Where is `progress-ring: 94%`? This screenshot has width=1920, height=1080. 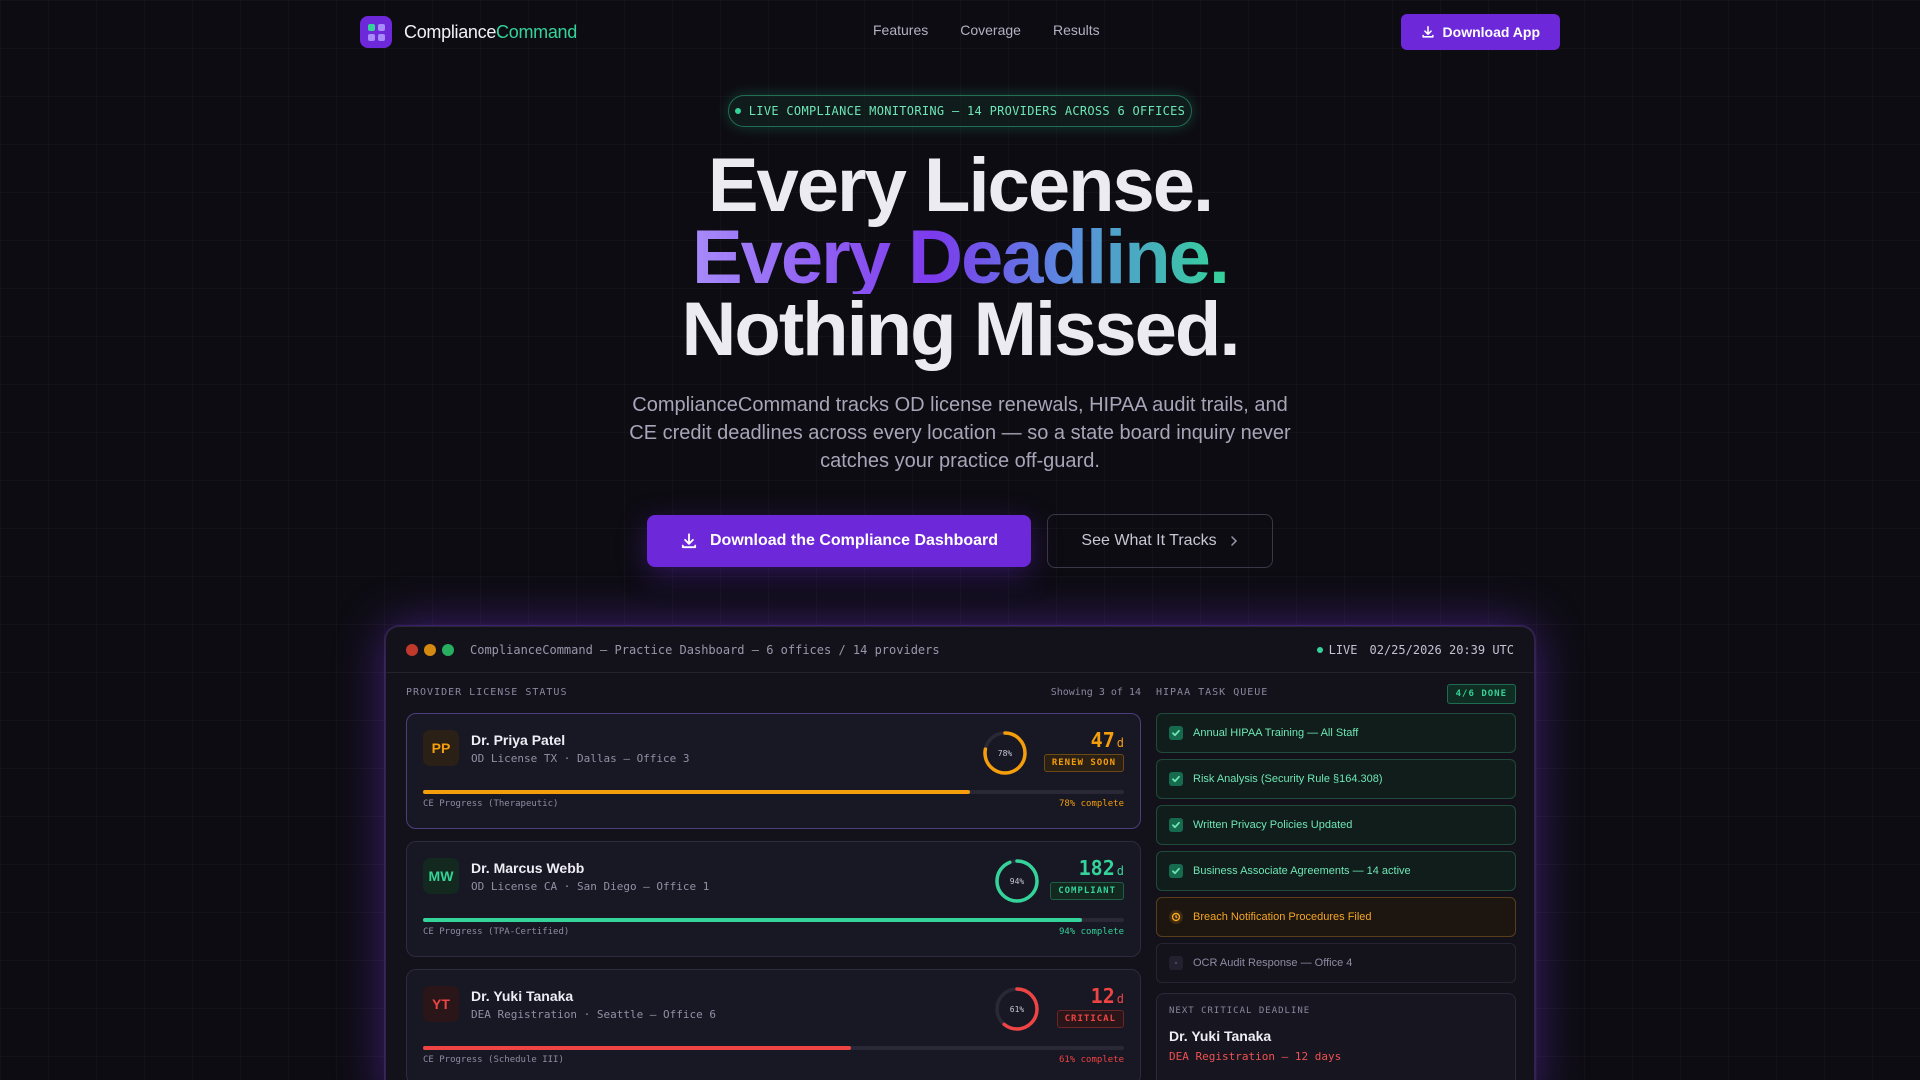
progress-ring: 94% is located at coordinates (1017, 881).